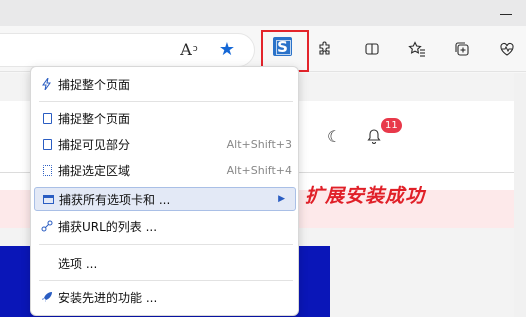 The height and width of the screenshot is (317, 526). Describe the element at coordinates (165, 170) in the screenshot. I see `menu-item-capture-selection: 捕捉选定区域 Alt+Shift+4` at that location.